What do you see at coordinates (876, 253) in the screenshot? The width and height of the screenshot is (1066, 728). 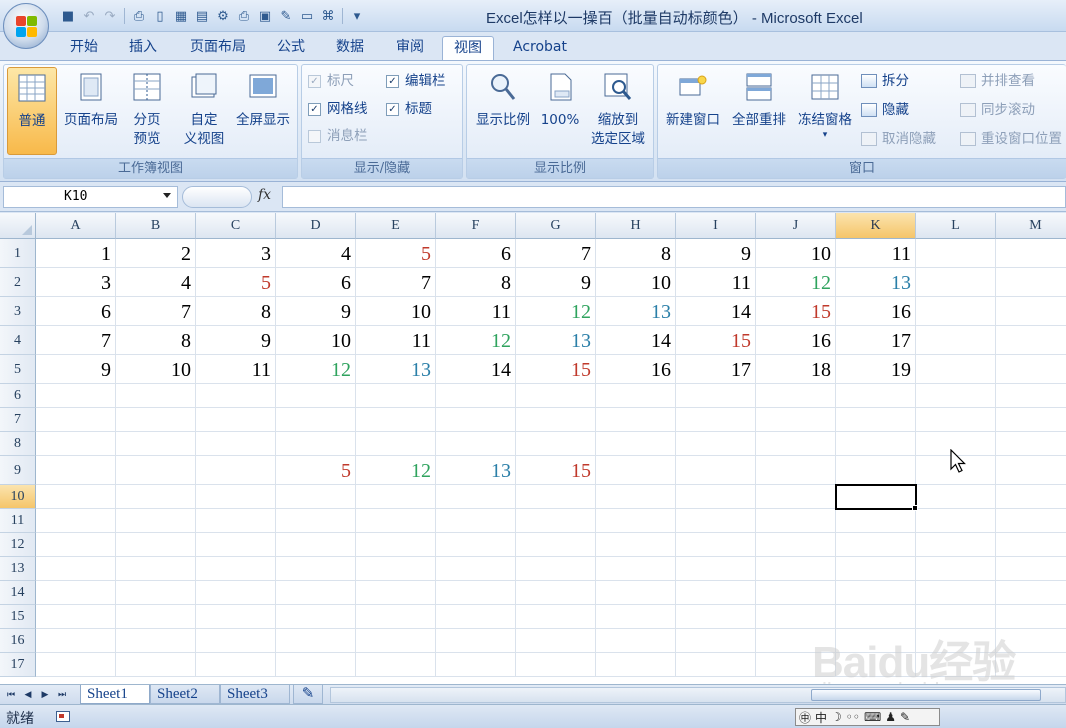 I see `cell-K1: 11` at bounding box center [876, 253].